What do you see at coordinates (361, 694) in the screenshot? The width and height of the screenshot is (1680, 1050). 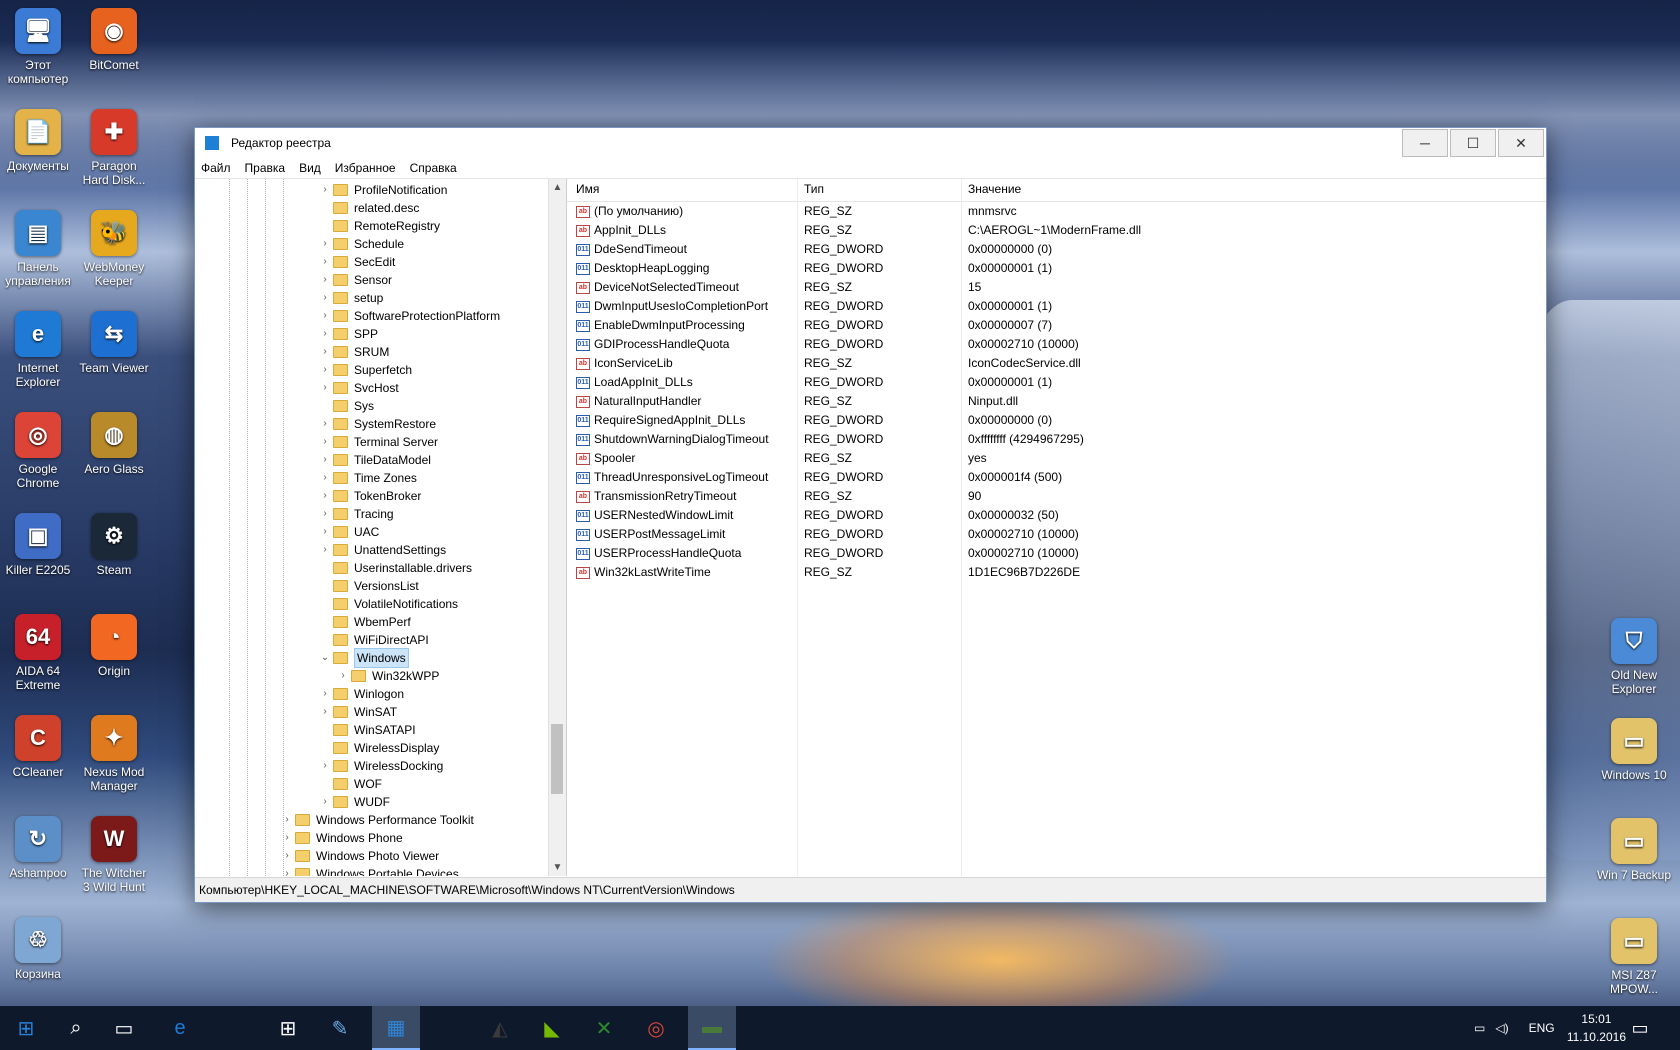 I see `tree-node: › Winlogon` at bounding box center [361, 694].